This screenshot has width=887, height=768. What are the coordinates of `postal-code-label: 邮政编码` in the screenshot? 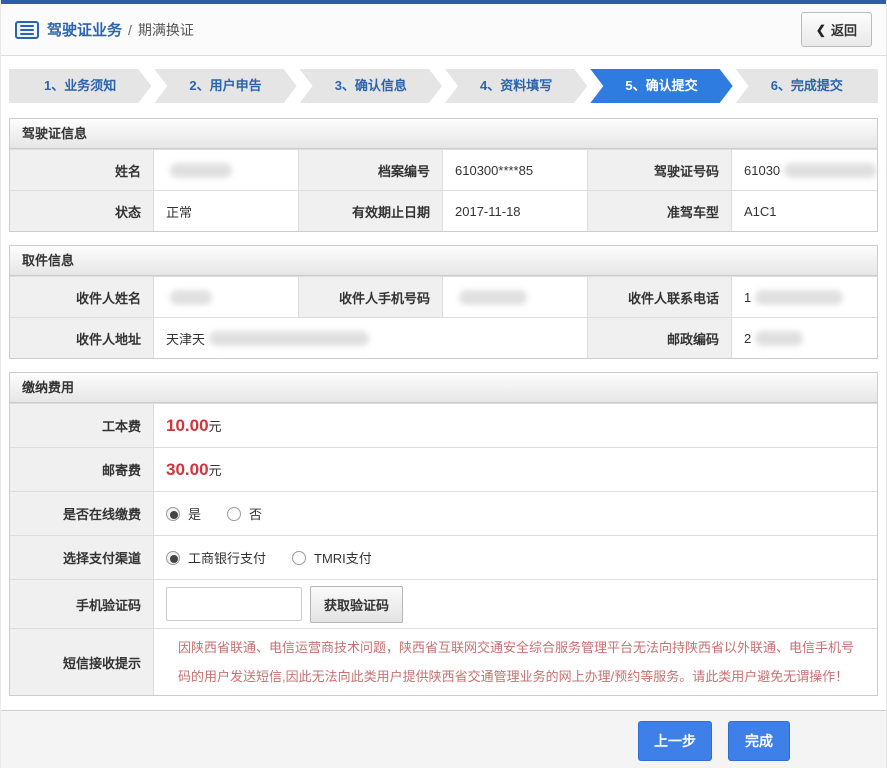 It's located at (660, 338).